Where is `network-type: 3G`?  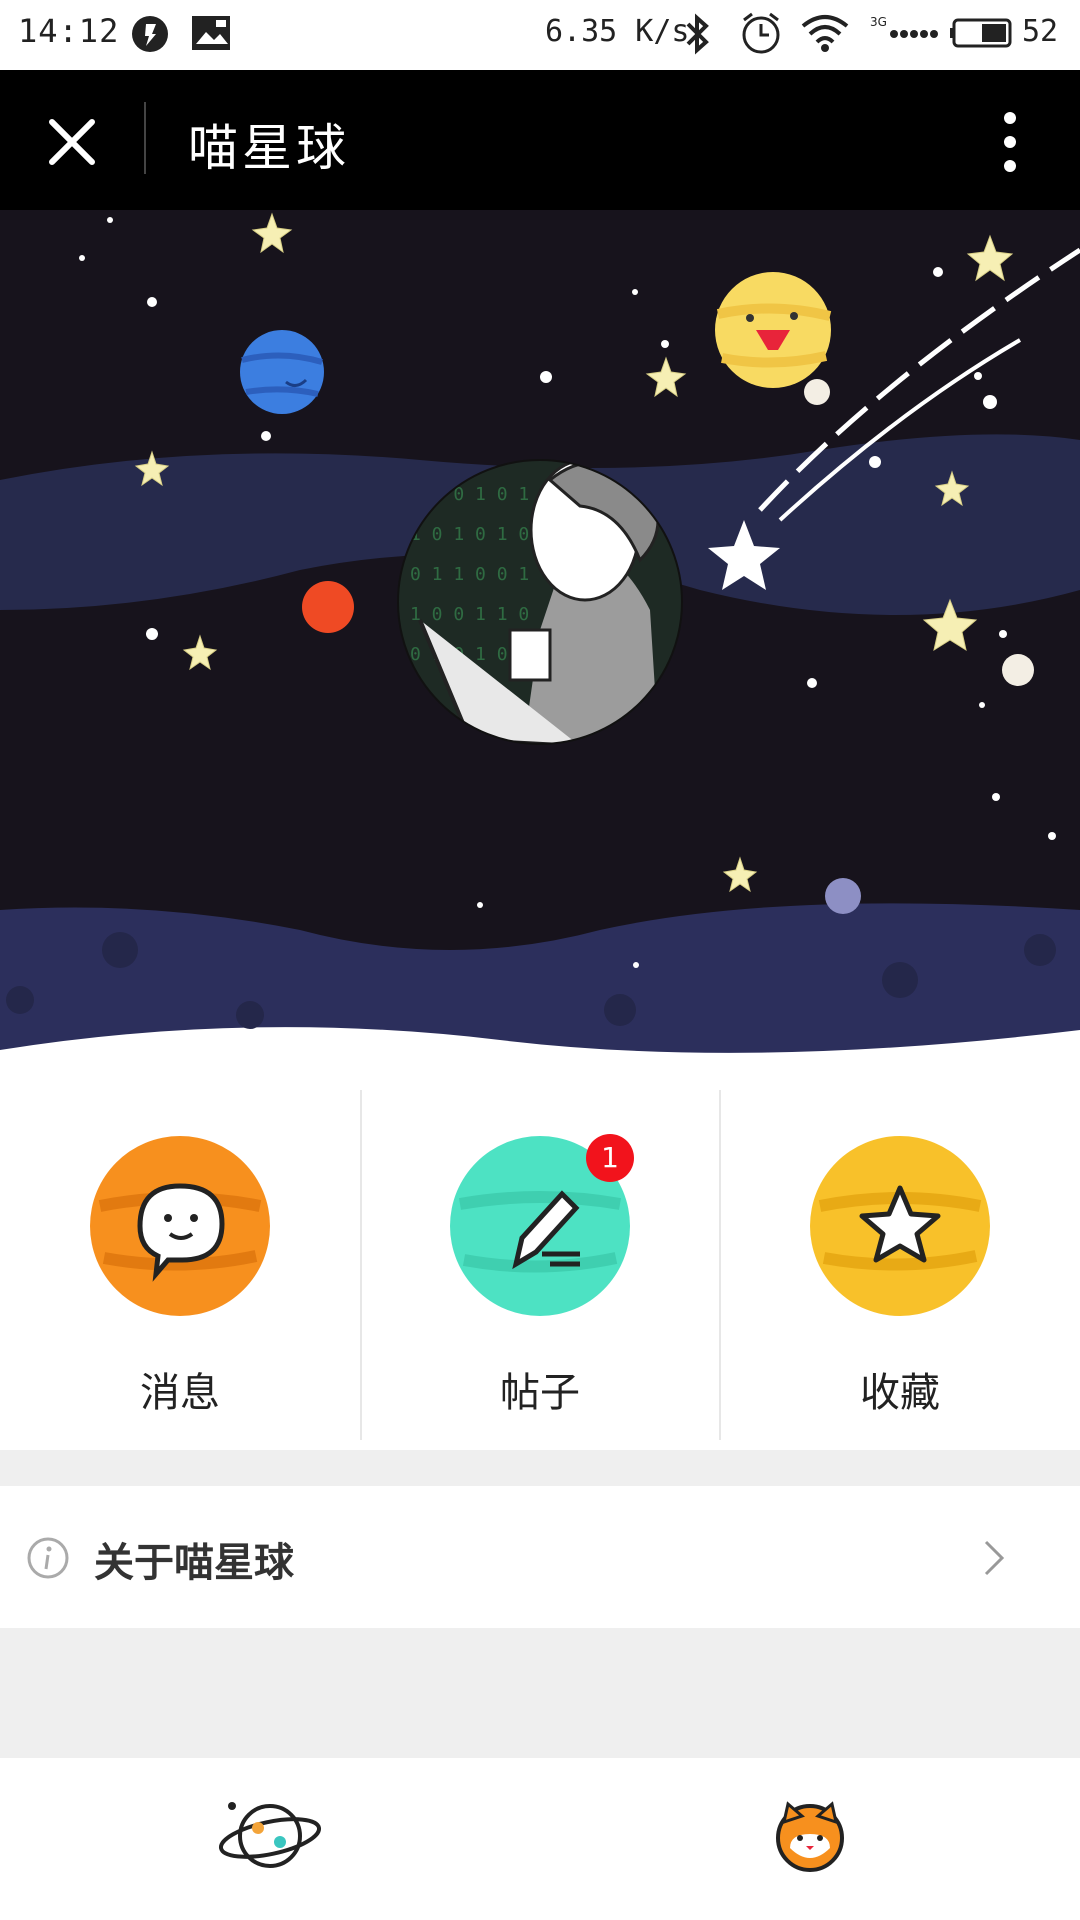
network-type: 3G is located at coordinates (878, 22).